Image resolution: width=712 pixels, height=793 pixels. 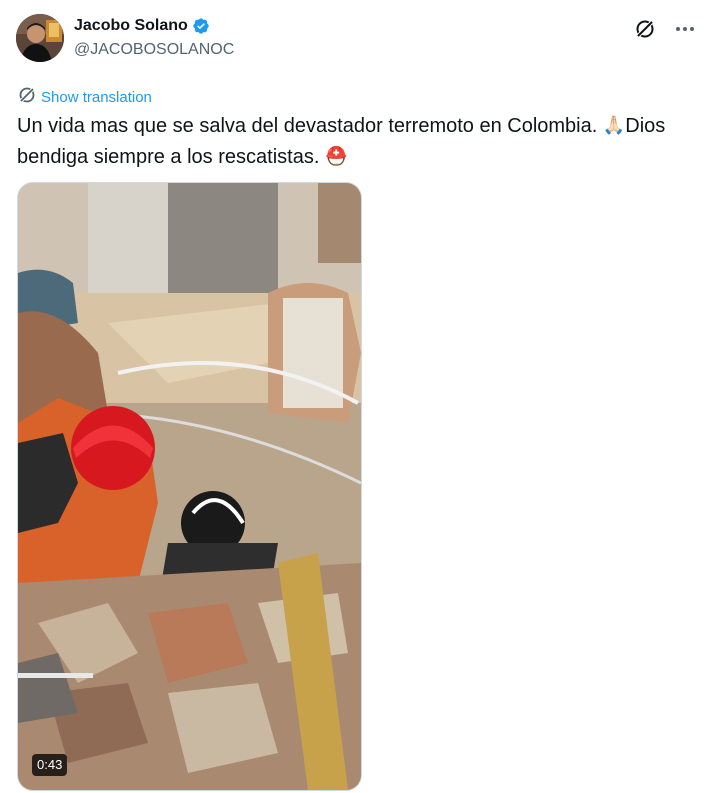 What do you see at coordinates (336, 156) in the screenshot?
I see `rescue-helmet-emoji: ⛑️` at bounding box center [336, 156].